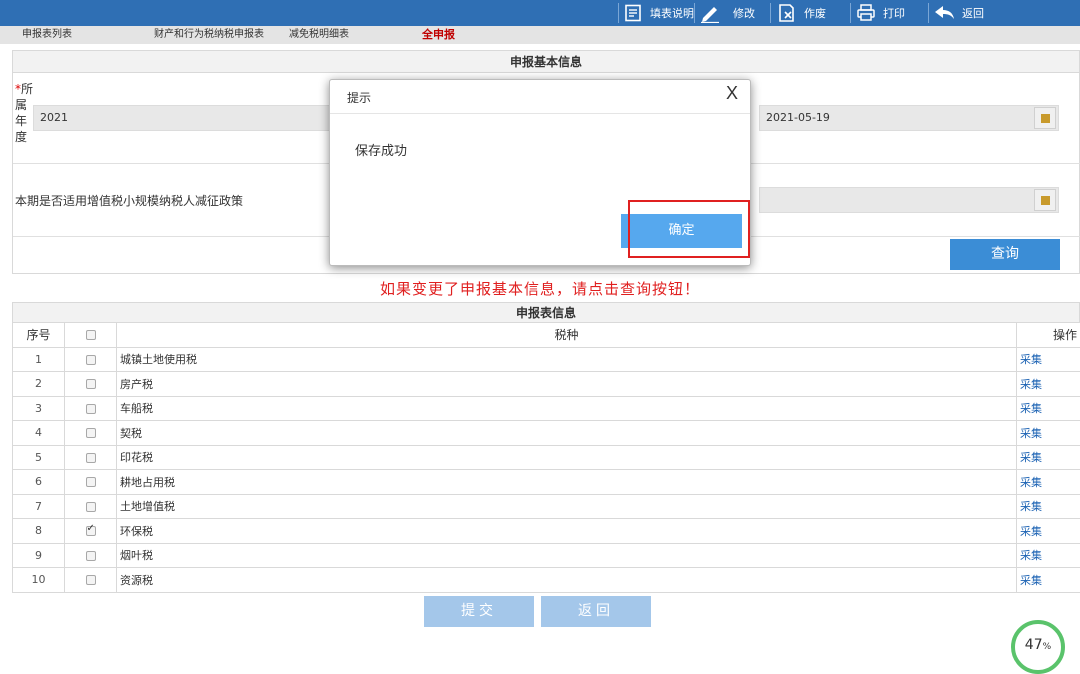 This screenshot has width=1080, height=674. I want to click on date-input: 2021-05-19, so click(909, 118).